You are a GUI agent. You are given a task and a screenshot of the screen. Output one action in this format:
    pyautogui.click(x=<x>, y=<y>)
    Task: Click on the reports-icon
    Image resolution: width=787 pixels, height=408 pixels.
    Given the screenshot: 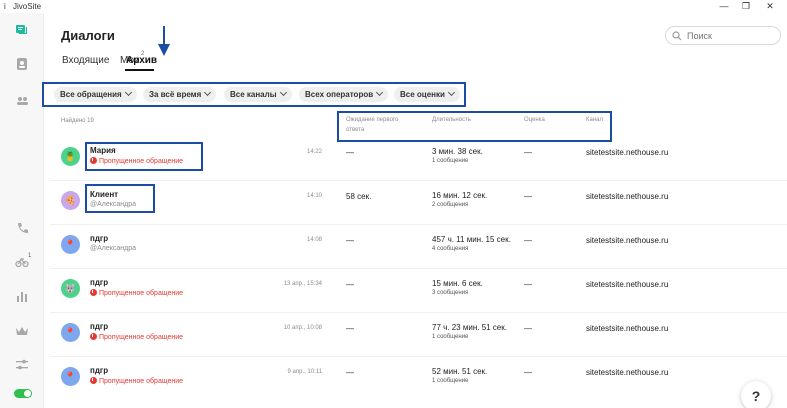 What is the action you would take?
    pyautogui.click(x=22, y=296)
    